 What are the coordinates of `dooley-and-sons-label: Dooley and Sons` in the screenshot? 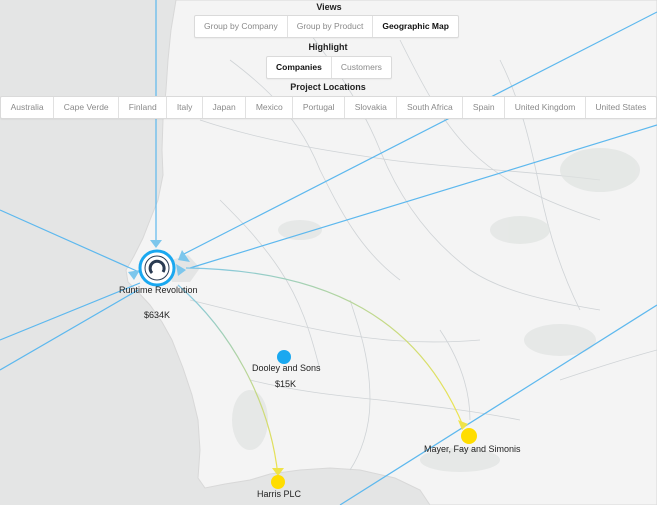 It's located at (286, 368).